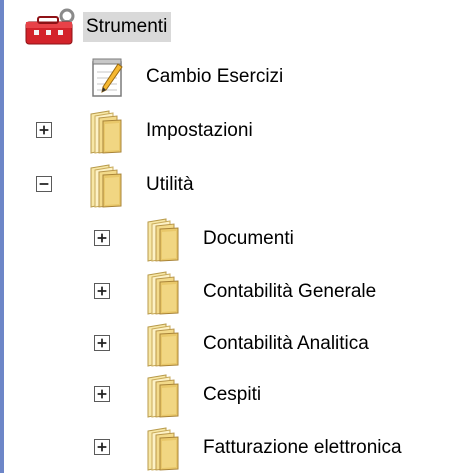 The width and height of the screenshot is (451, 476). Describe the element at coordinates (302, 448) in the screenshot. I see `tree-node-label: Fatturazione elettronica` at that location.